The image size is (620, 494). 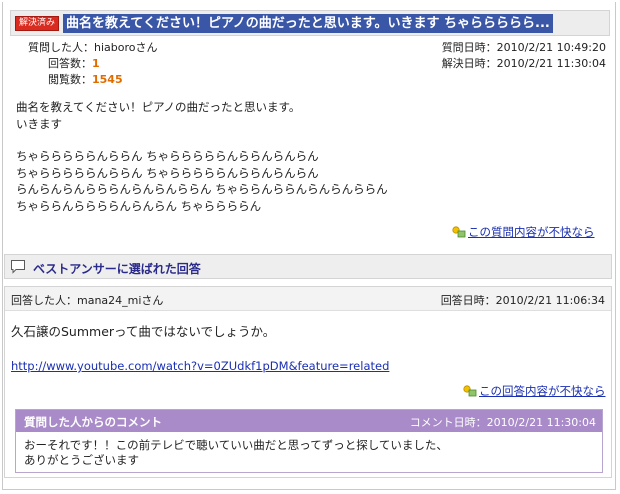 What do you see at coordinates (117, 269) in the screenshot?
I see `best-answer-label: ベストアンサーに選ばれた回答` at bounding box center [117, 269].